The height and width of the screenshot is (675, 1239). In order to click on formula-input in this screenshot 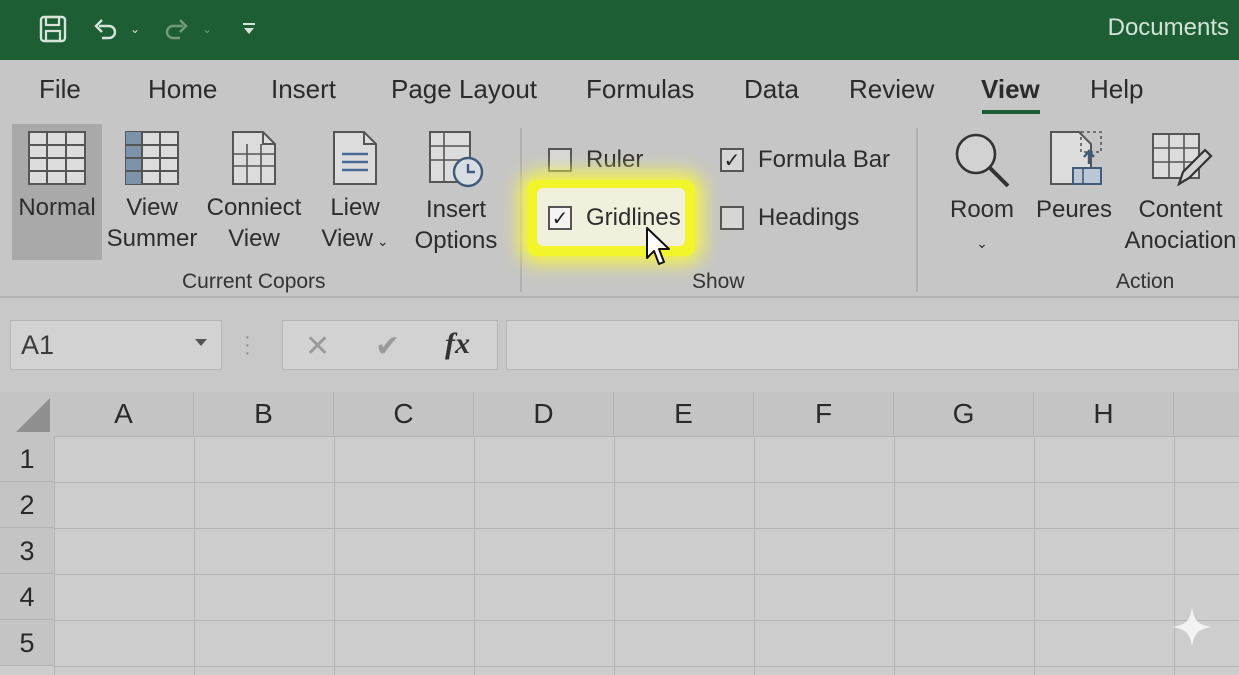, I will do `click(872, 345)`.